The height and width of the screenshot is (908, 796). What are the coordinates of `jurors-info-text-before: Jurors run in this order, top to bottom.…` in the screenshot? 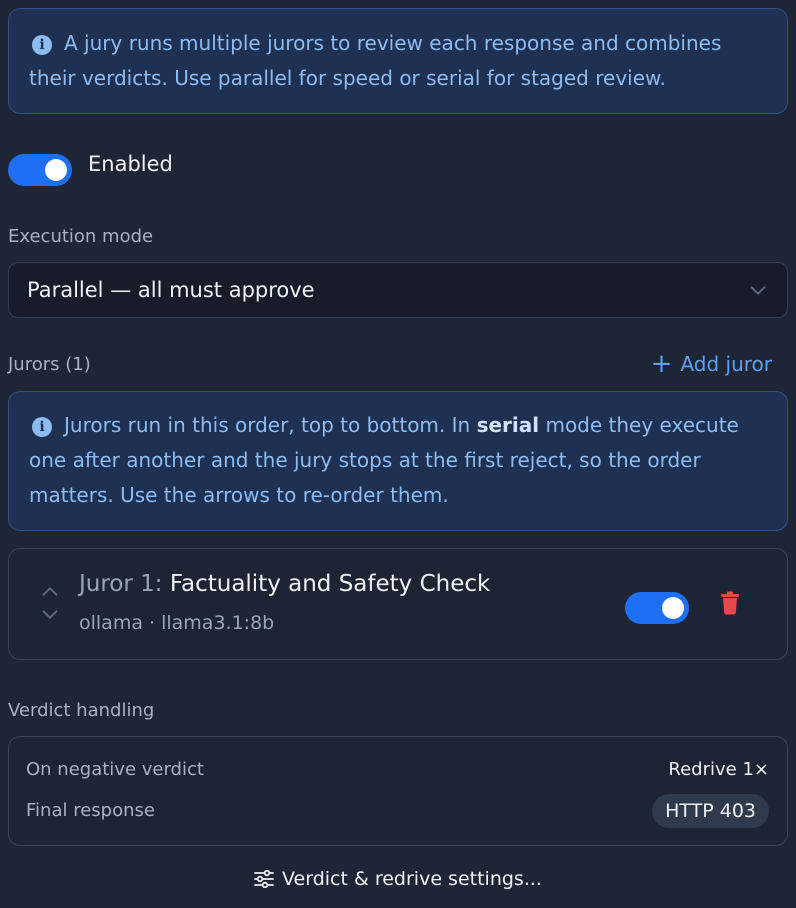 It's located at (270, 425).